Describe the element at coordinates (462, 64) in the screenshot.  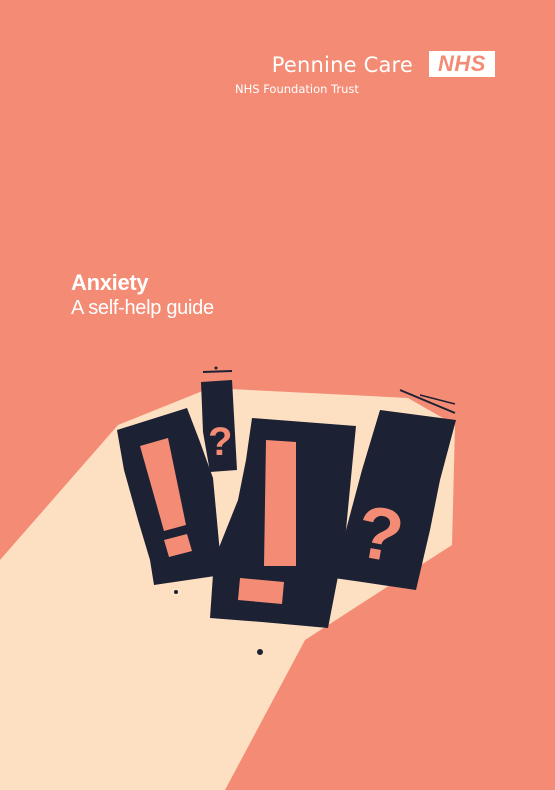
I see `nhs-logo: NHS` at that location.